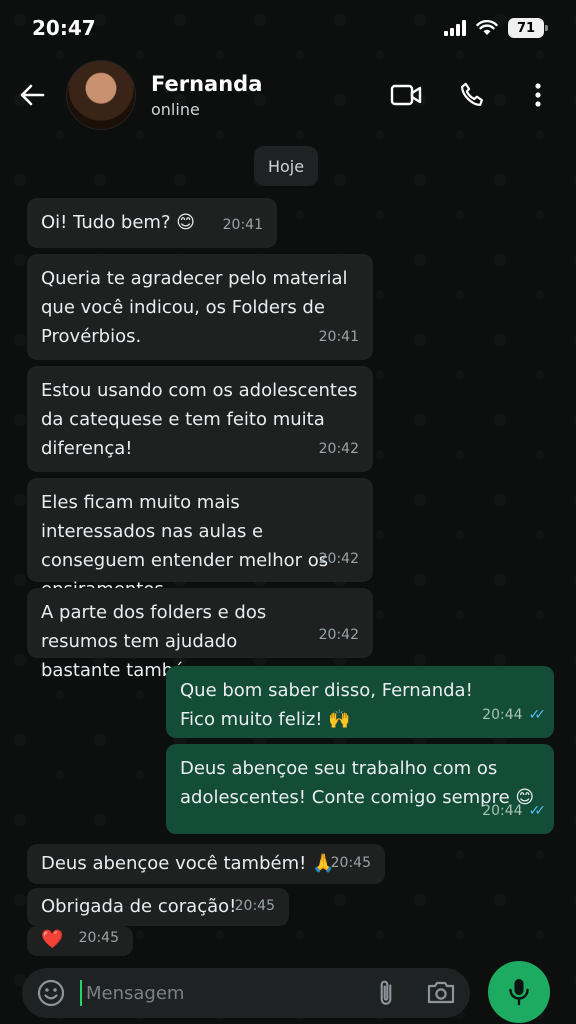 Image resolution: width=576 pixels, height=1024 pixels. I want to click on camera-icon, so click(441, 993).